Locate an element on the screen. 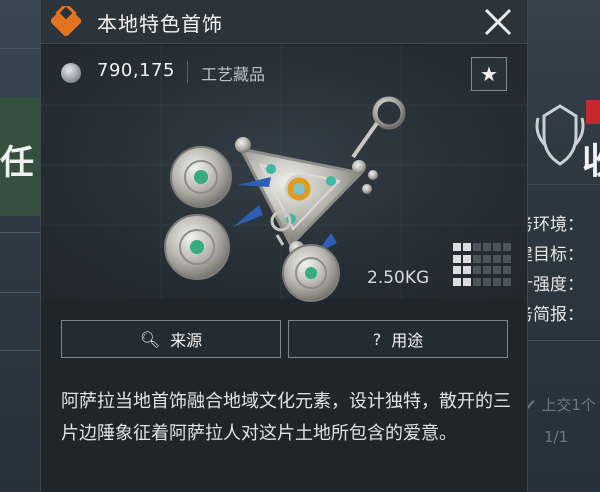 The image size is (600, 492). background-left-panel: 任 is located at coordinates (20, 246).